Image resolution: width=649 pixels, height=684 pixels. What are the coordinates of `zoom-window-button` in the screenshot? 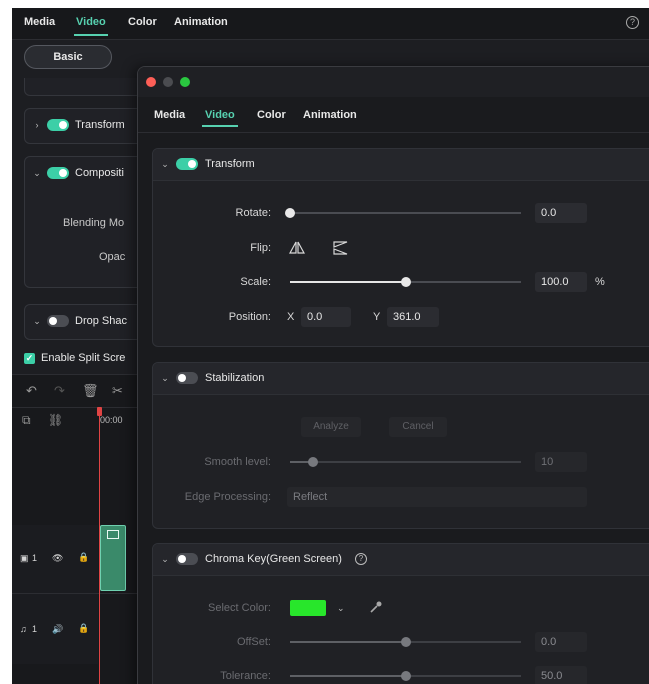 It's located at (185, 82).